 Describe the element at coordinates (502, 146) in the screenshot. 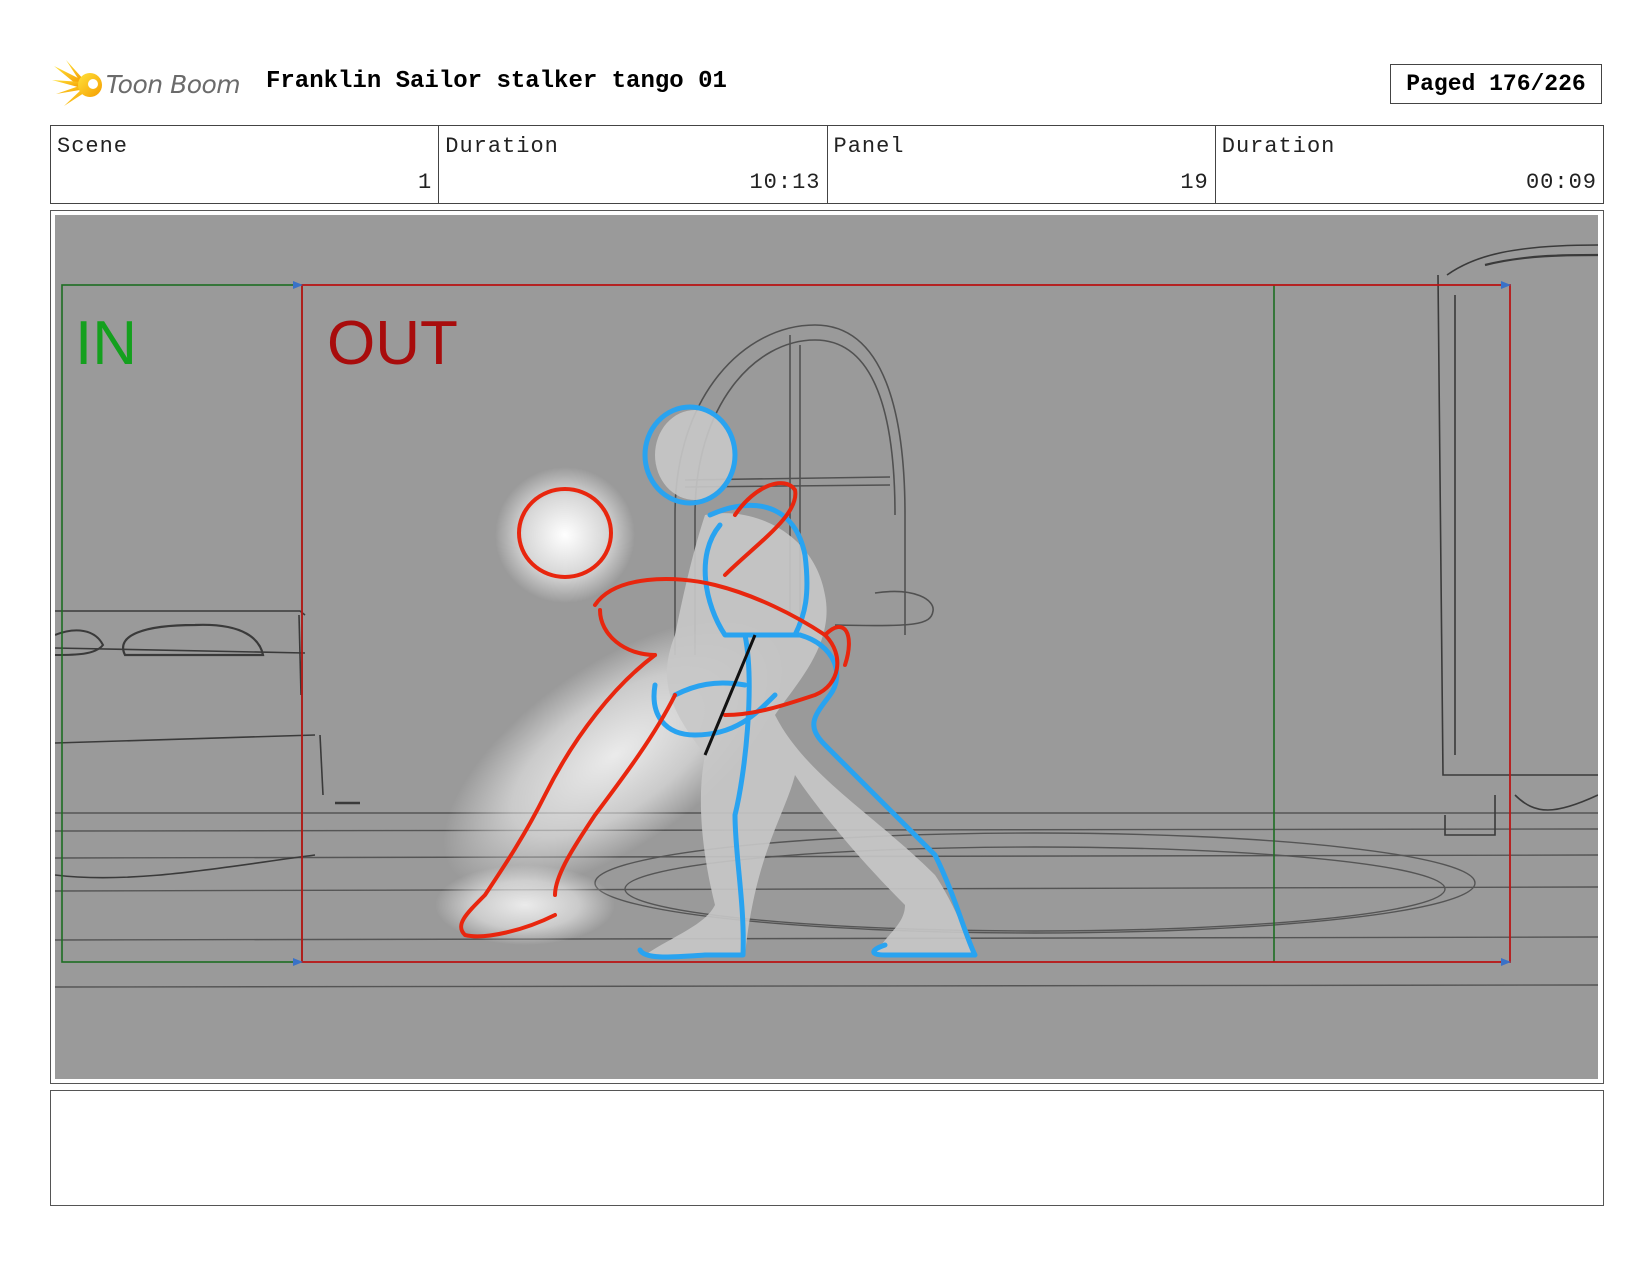

I see `scene-duration-label: Duration` at that location.